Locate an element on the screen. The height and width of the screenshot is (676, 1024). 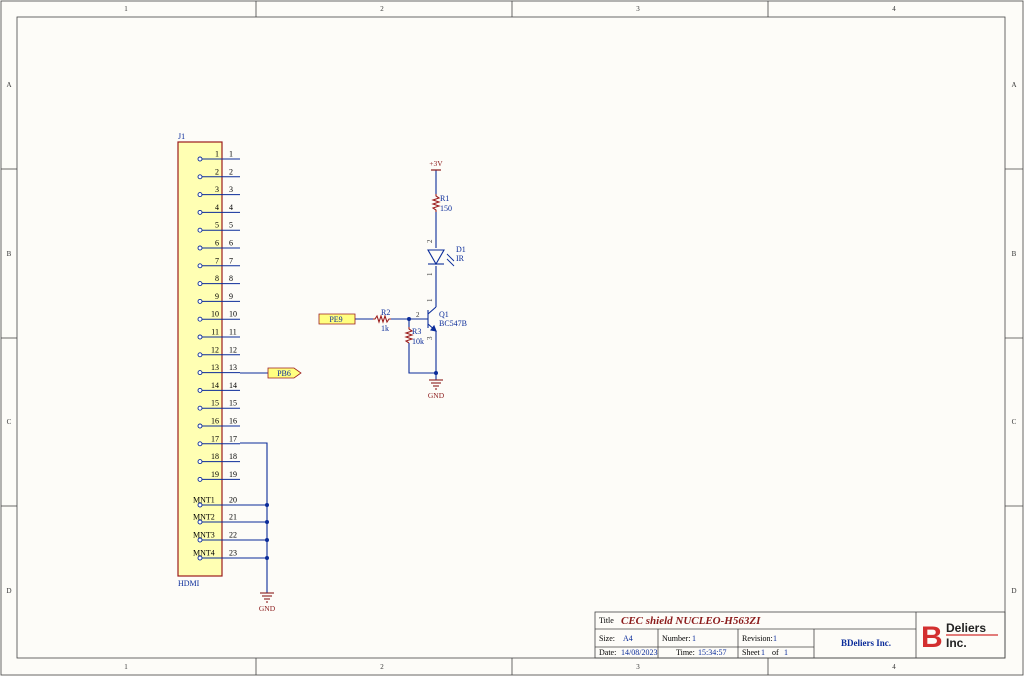
size-value: A4 is located at coordinates (628, 638).